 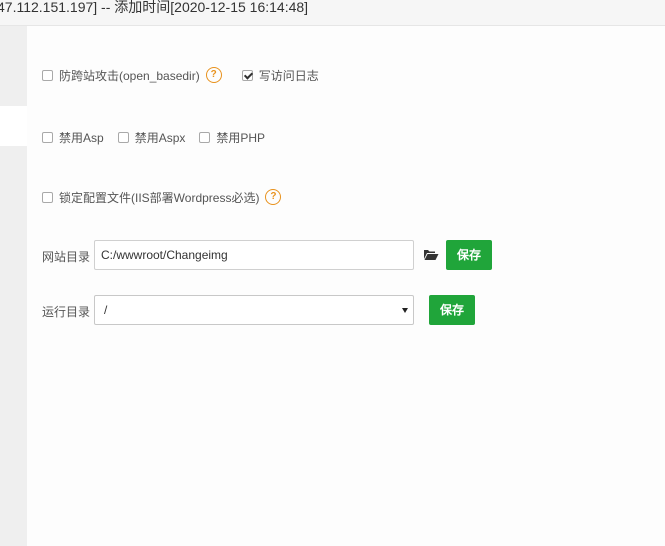 I want to click on option-row-2: 禁用Asp 禁用Aspx 禁用PHP, so click(x=155, y=137).